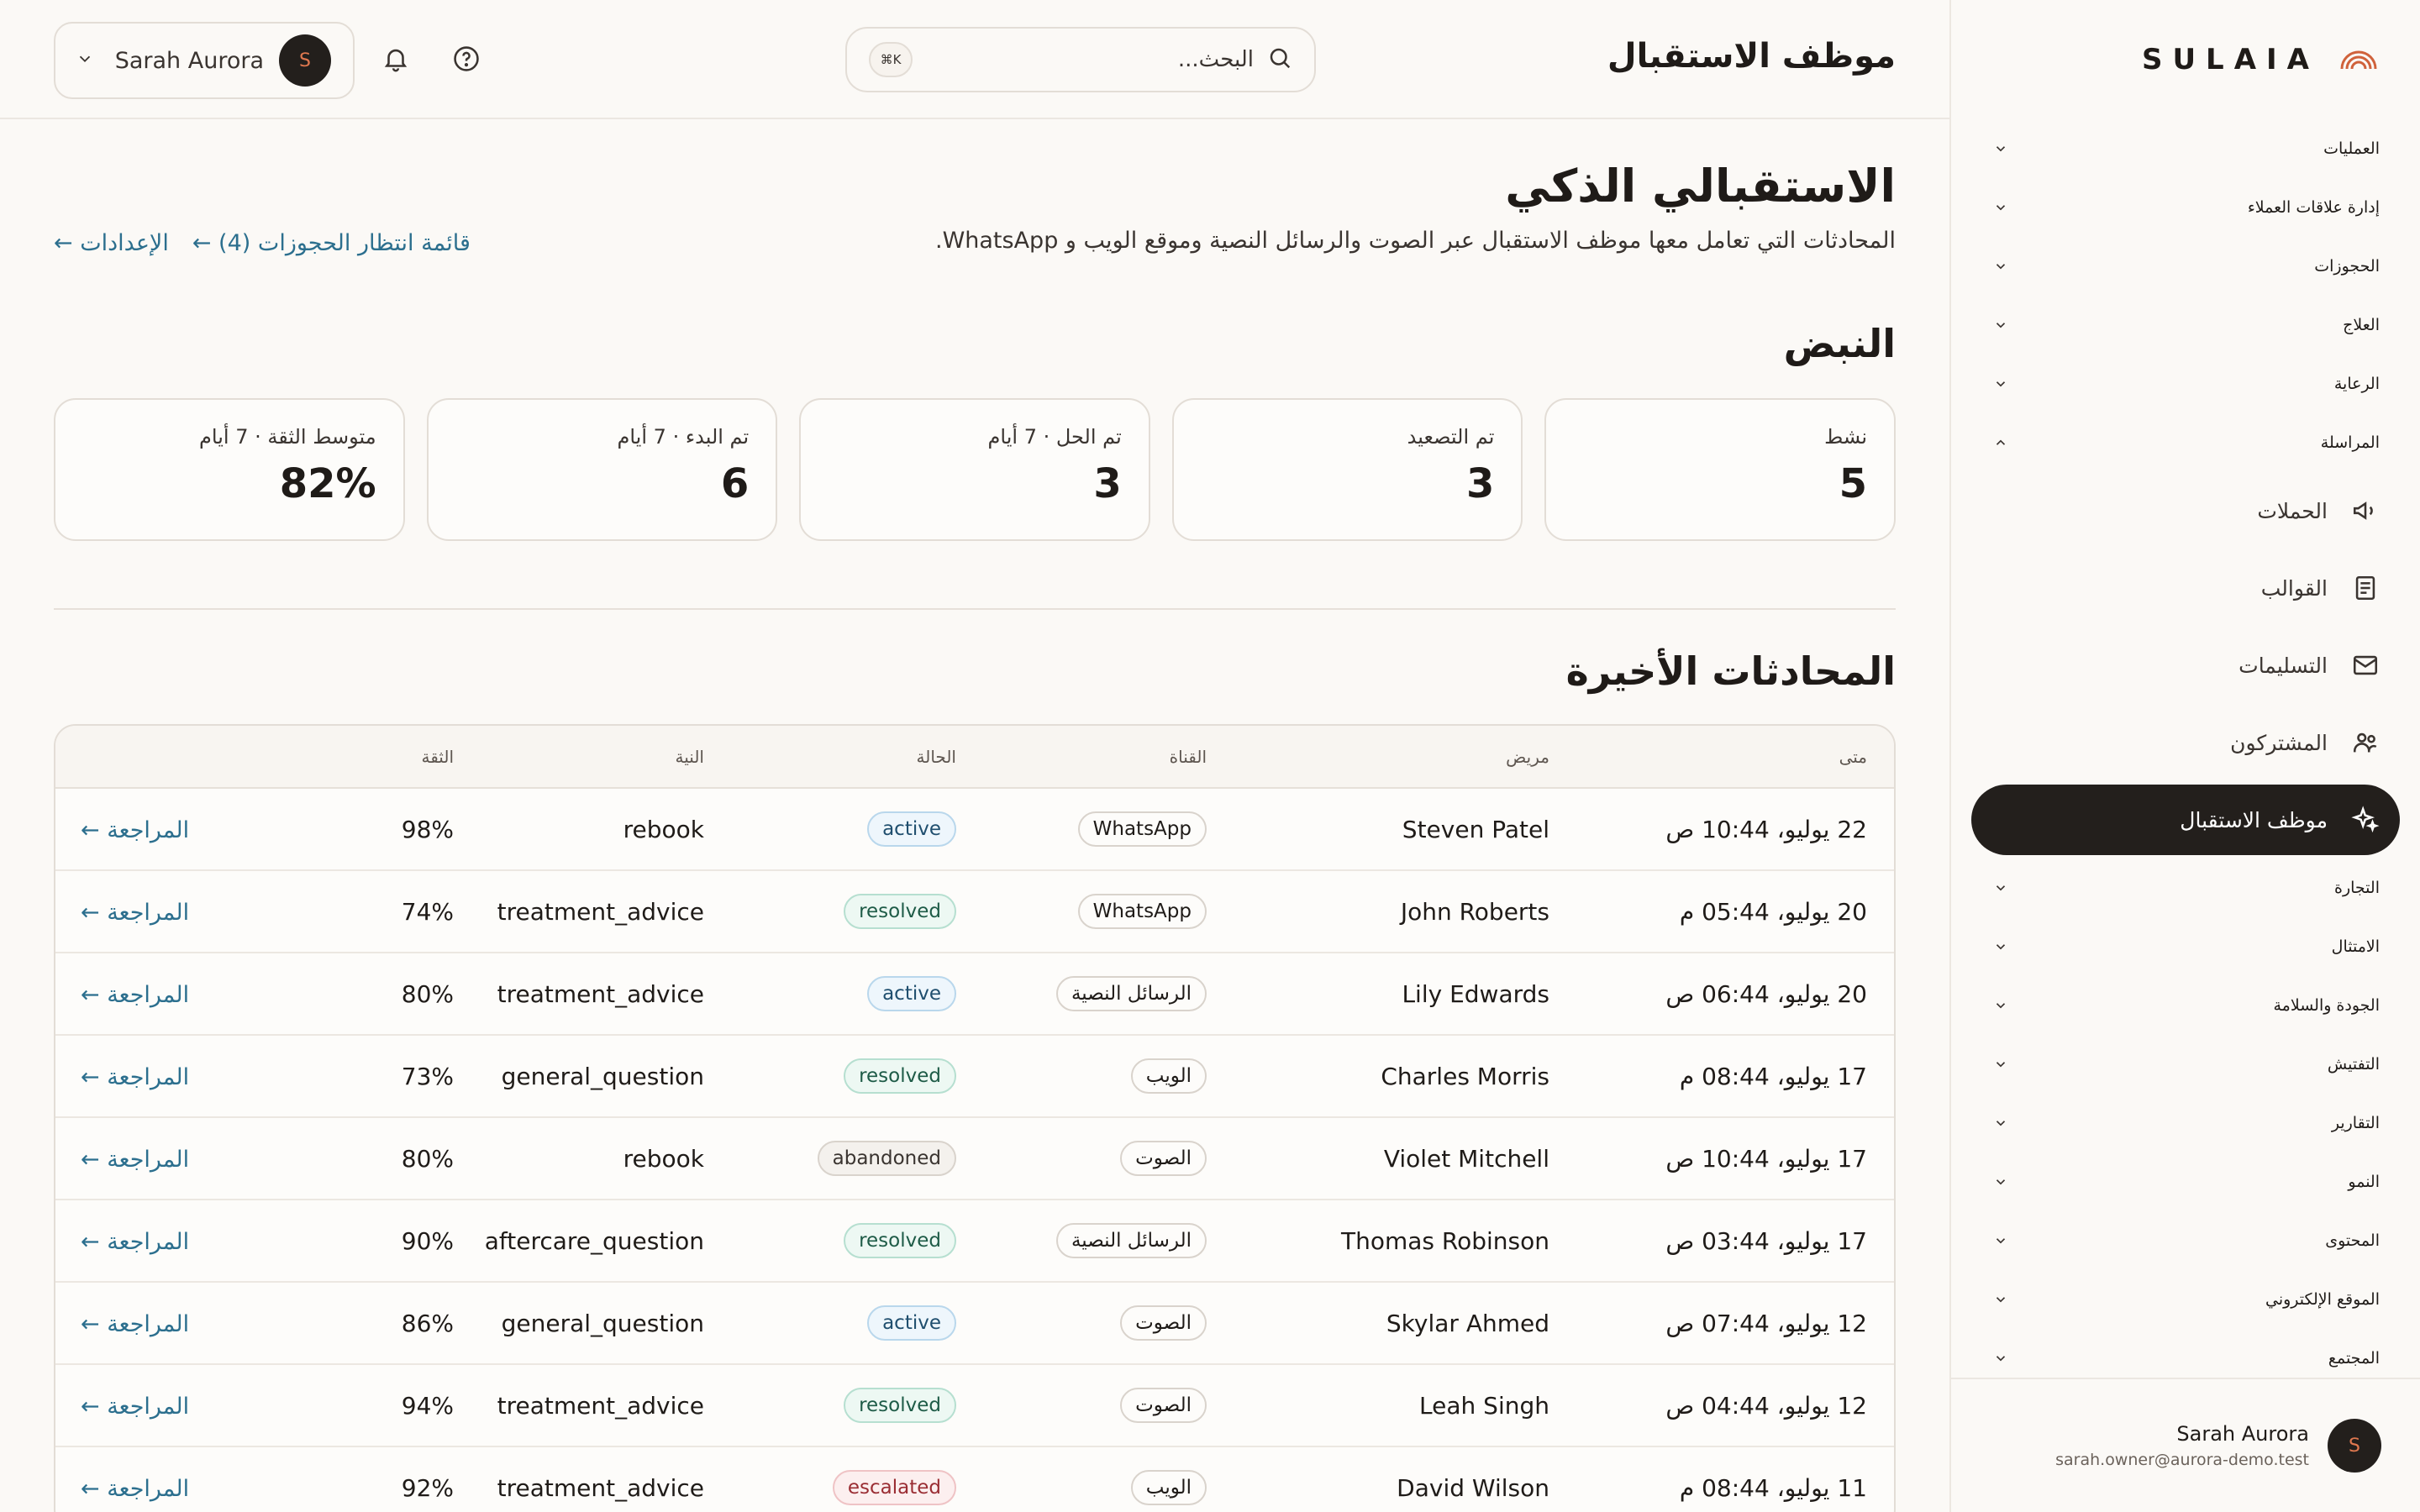 The height and width of the screenshot is (1512, 2420). I want to click on stat-label: تم الحل · 7 أيام, so click(1054, 437).